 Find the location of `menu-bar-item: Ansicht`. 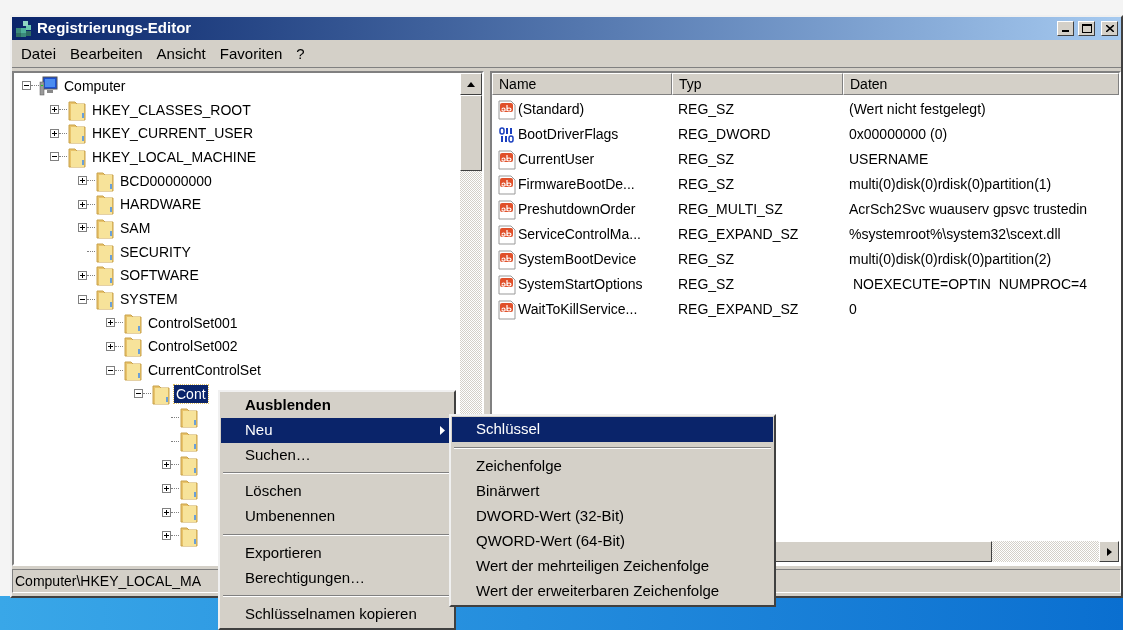

menu-bar-item: Ansicht is located at coordinates (181, 53).